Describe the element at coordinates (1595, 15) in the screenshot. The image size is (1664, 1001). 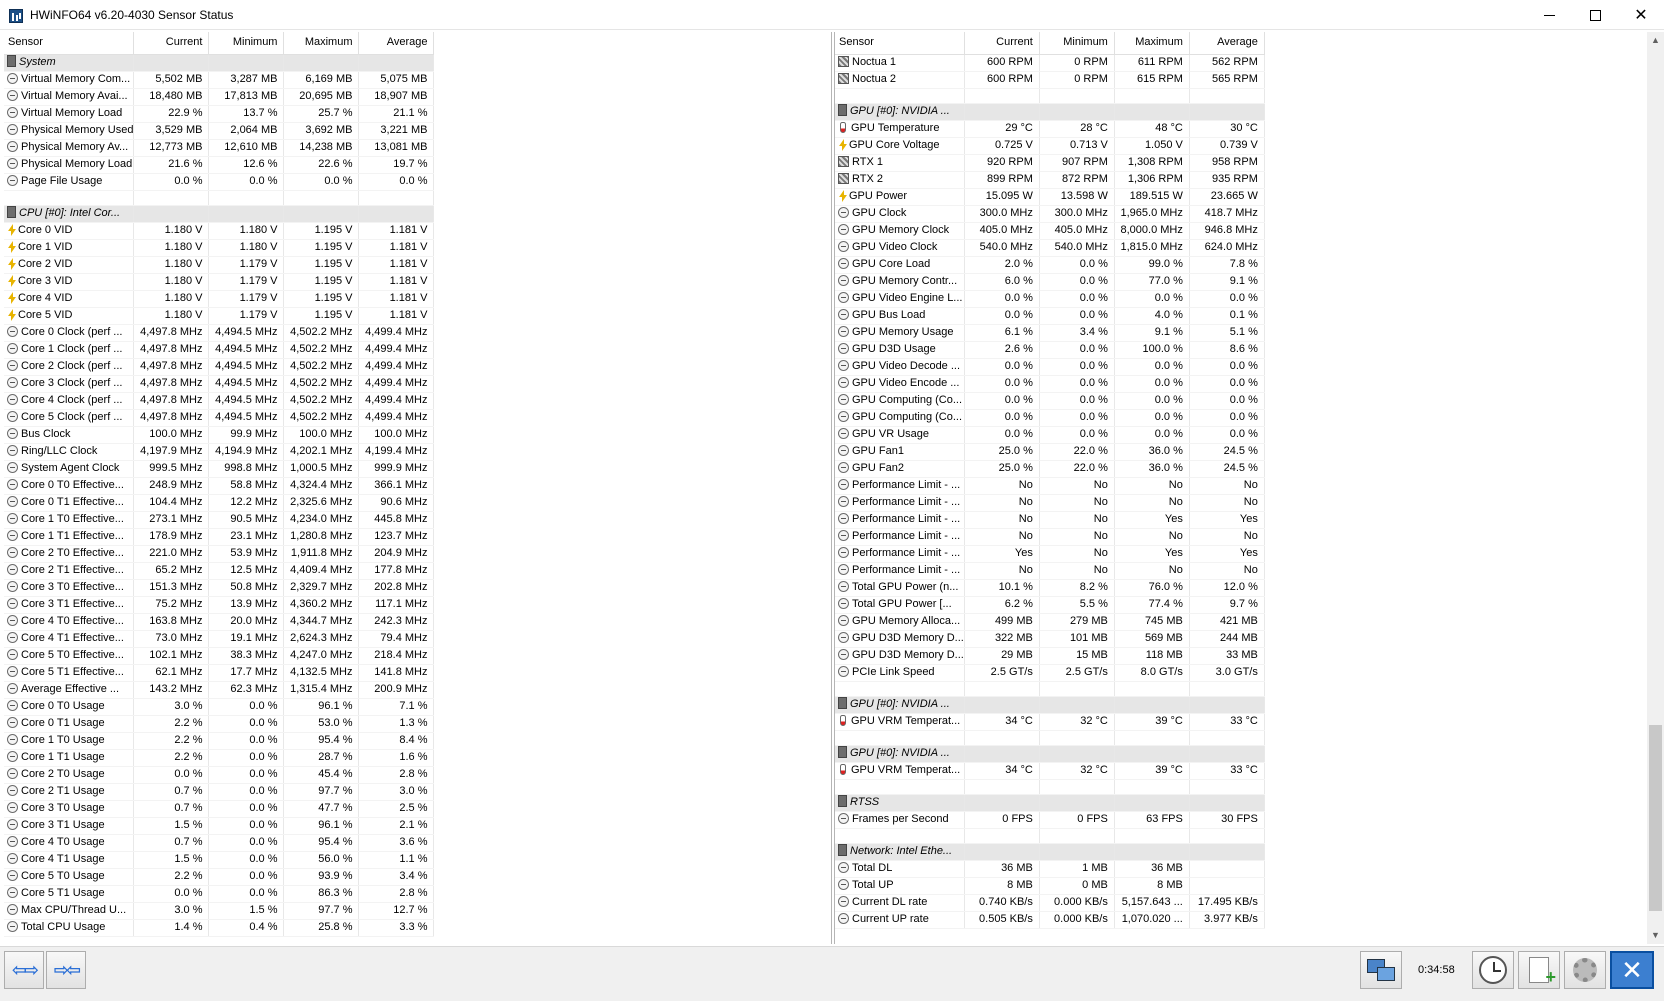
I see `maximize-button` at that location.